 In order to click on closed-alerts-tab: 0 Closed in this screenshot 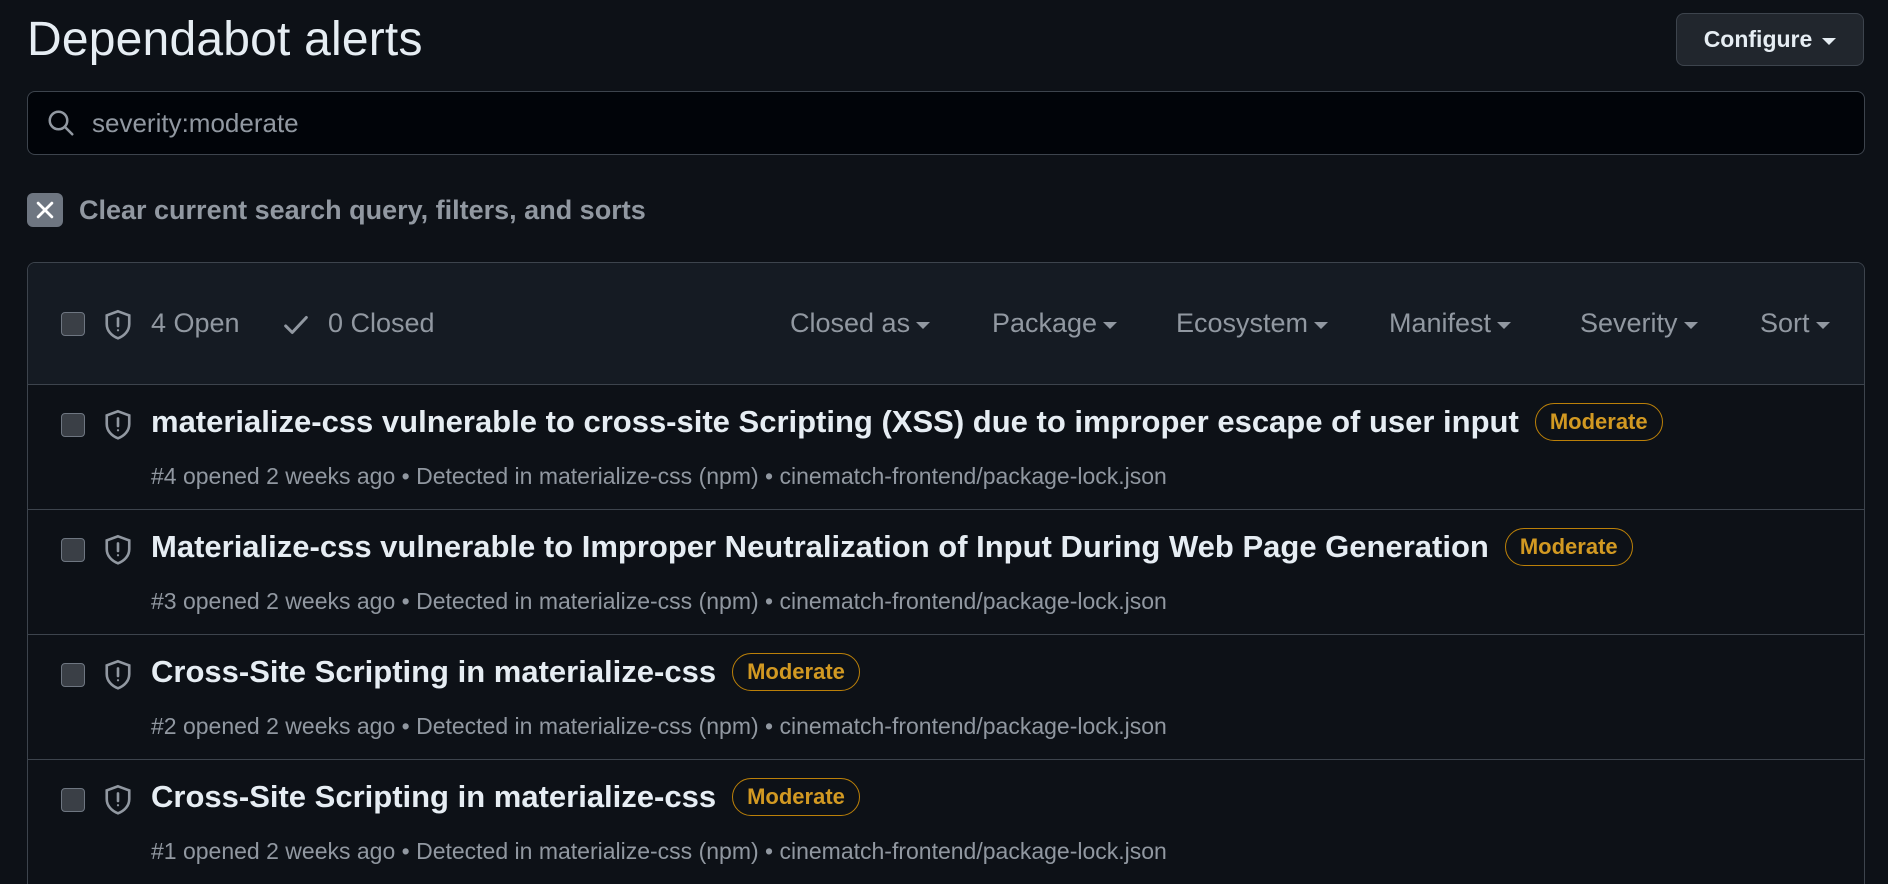, I will do `click(381, 323)`.